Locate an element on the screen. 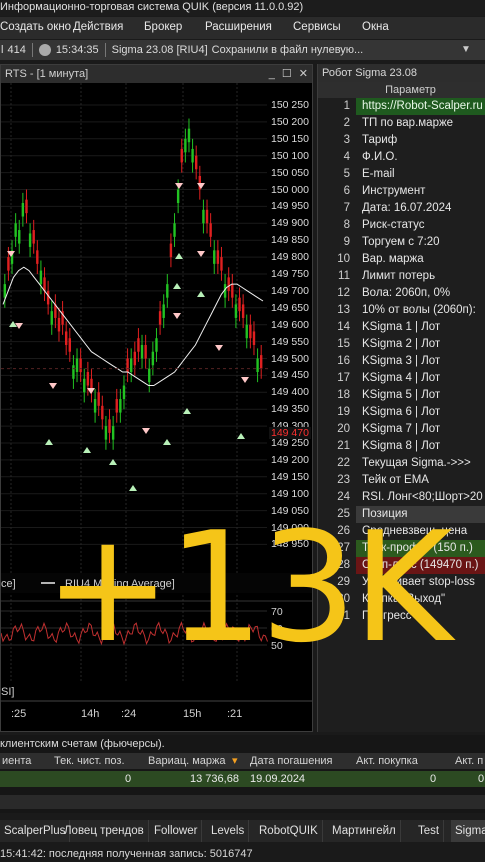  minimize-icon: _ is located at coordinates (272, 74).